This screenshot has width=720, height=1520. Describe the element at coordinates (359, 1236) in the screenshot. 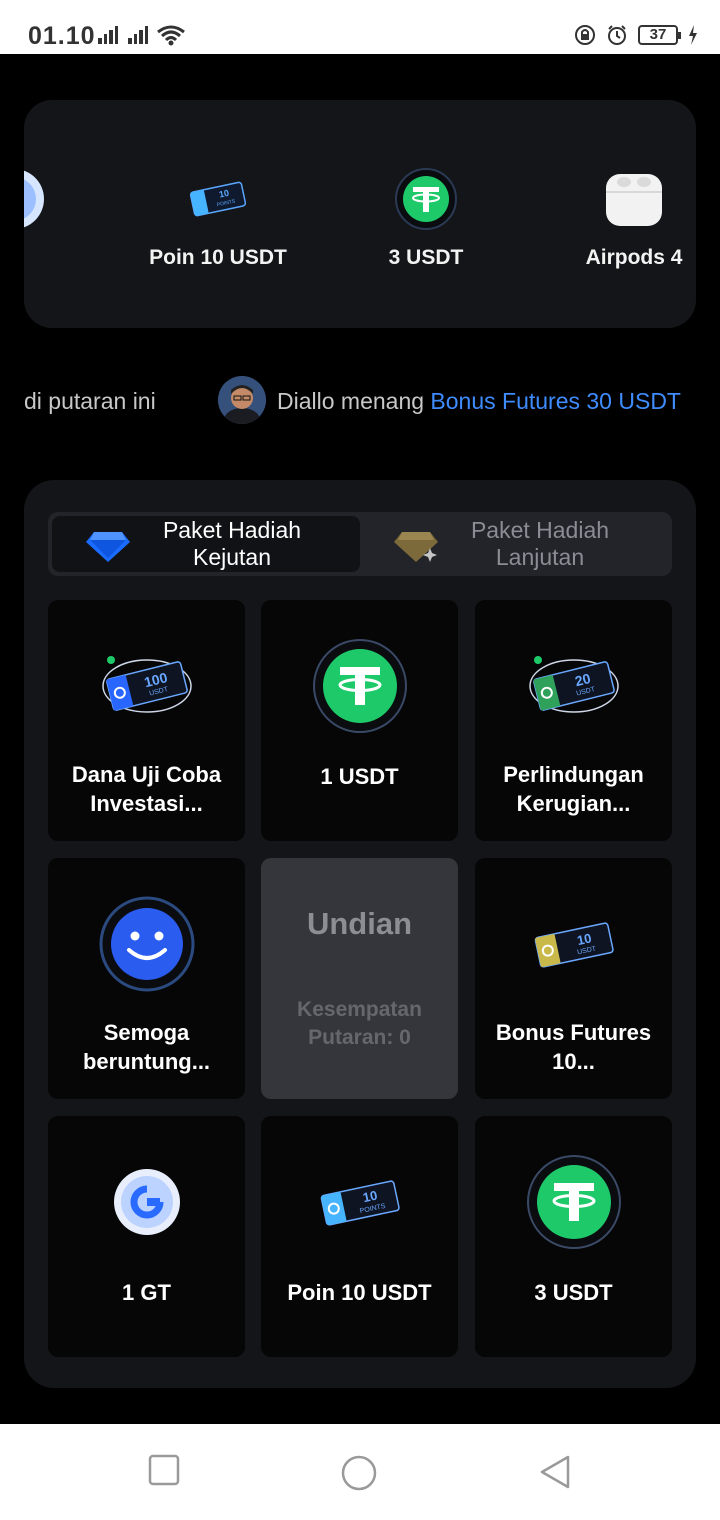

I see `prize-cell: 10 POINTS Poin 10 USDT` at that location.